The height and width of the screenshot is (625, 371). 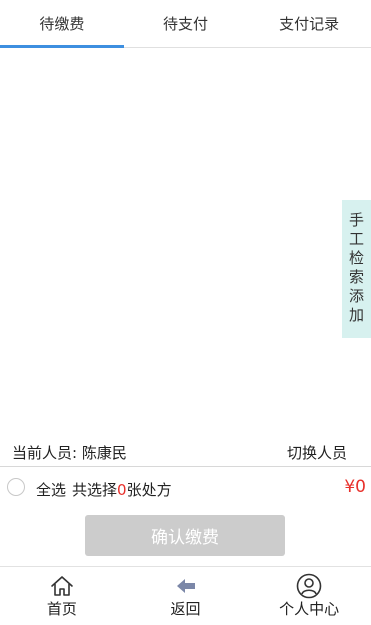 I want to click on manual-search-add-label: 手工检索添加, so click(x=356, y=269).